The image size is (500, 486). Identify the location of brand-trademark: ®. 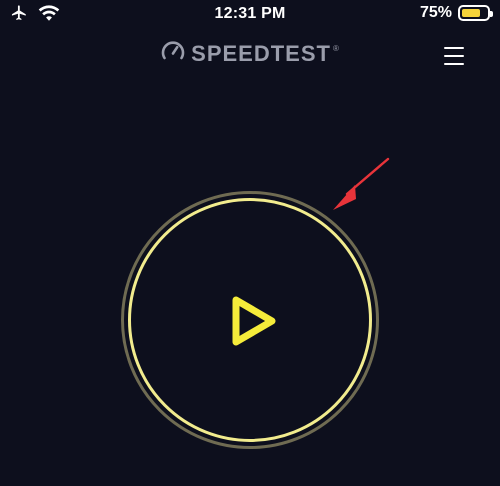
(335, 48).